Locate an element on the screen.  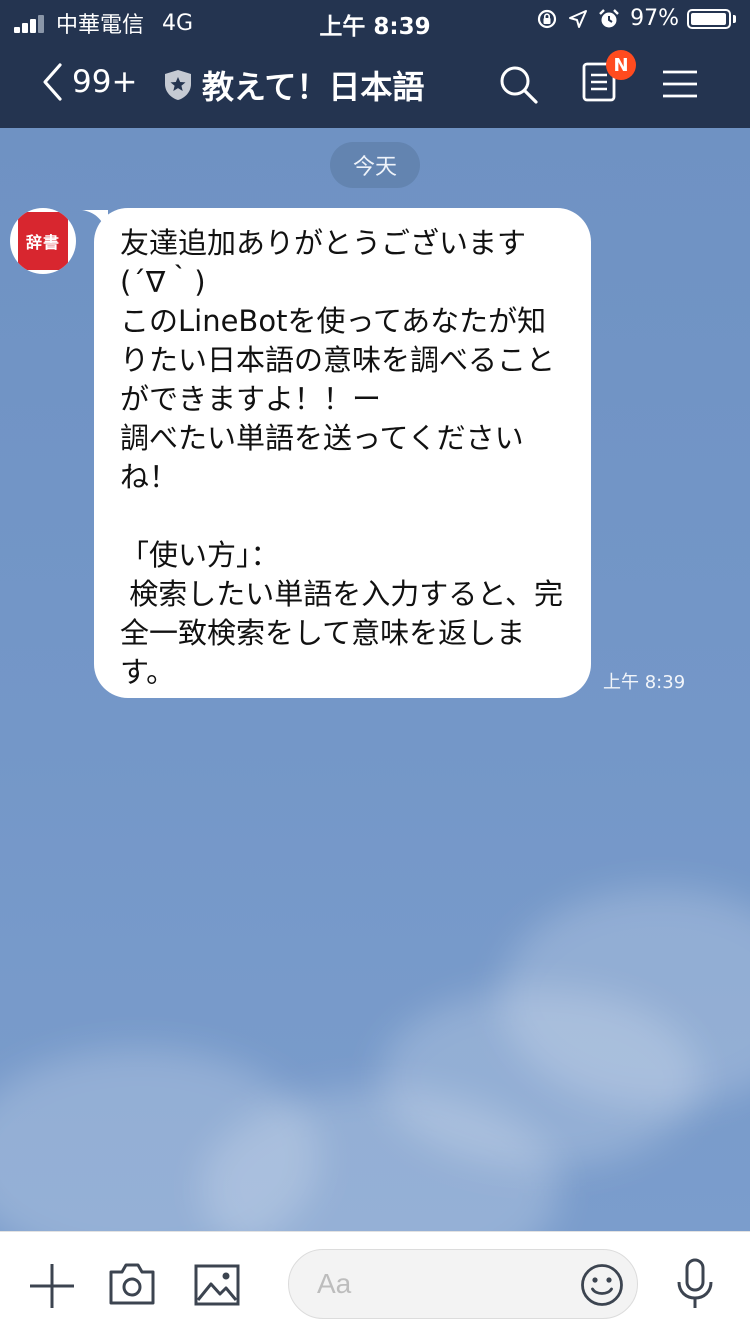
search-icon is located at coordinates (519, 85).